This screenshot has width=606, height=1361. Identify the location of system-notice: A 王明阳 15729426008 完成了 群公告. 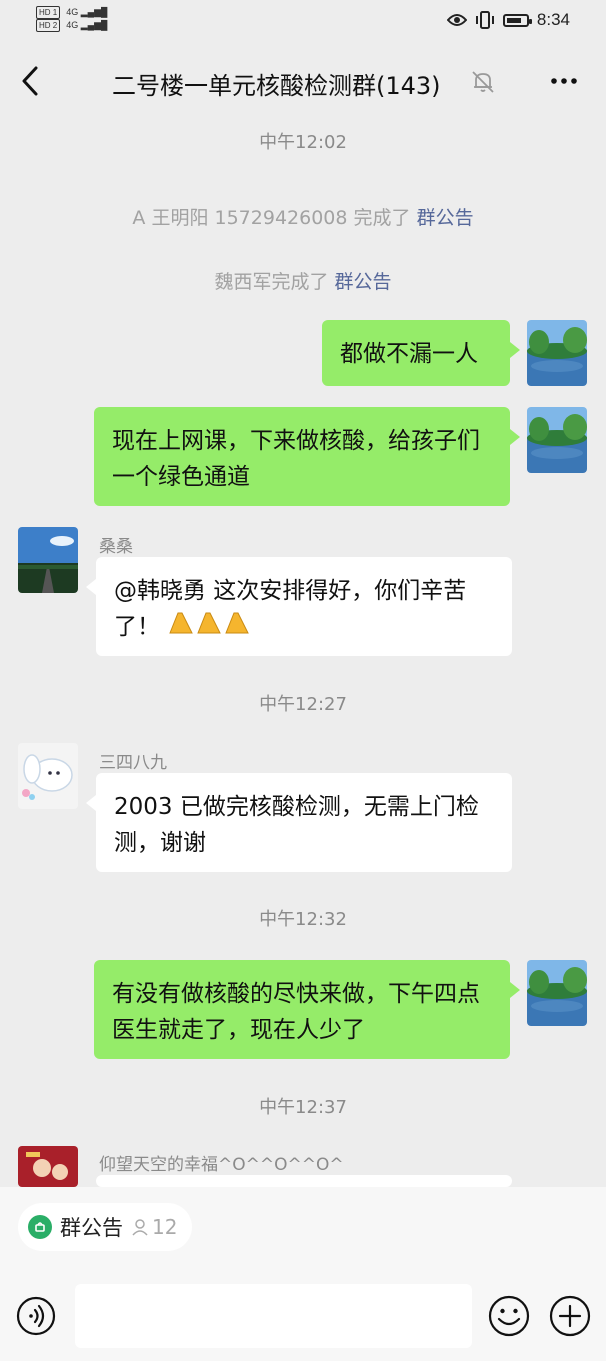
(303, 216).